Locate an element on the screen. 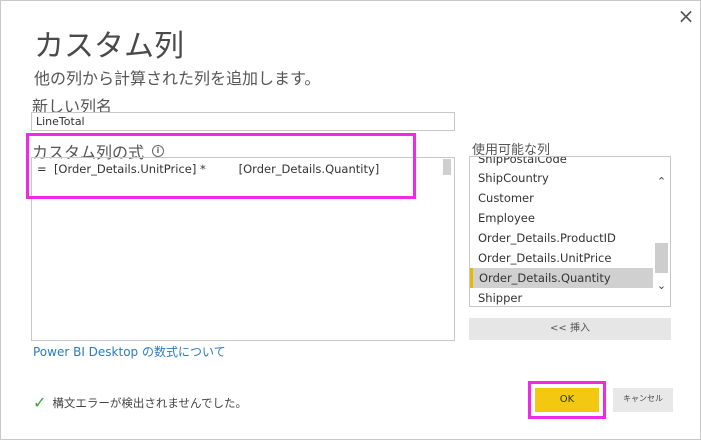  columns-scrollbar: ⌃ ⌄ is located at coordinates (661, 231).